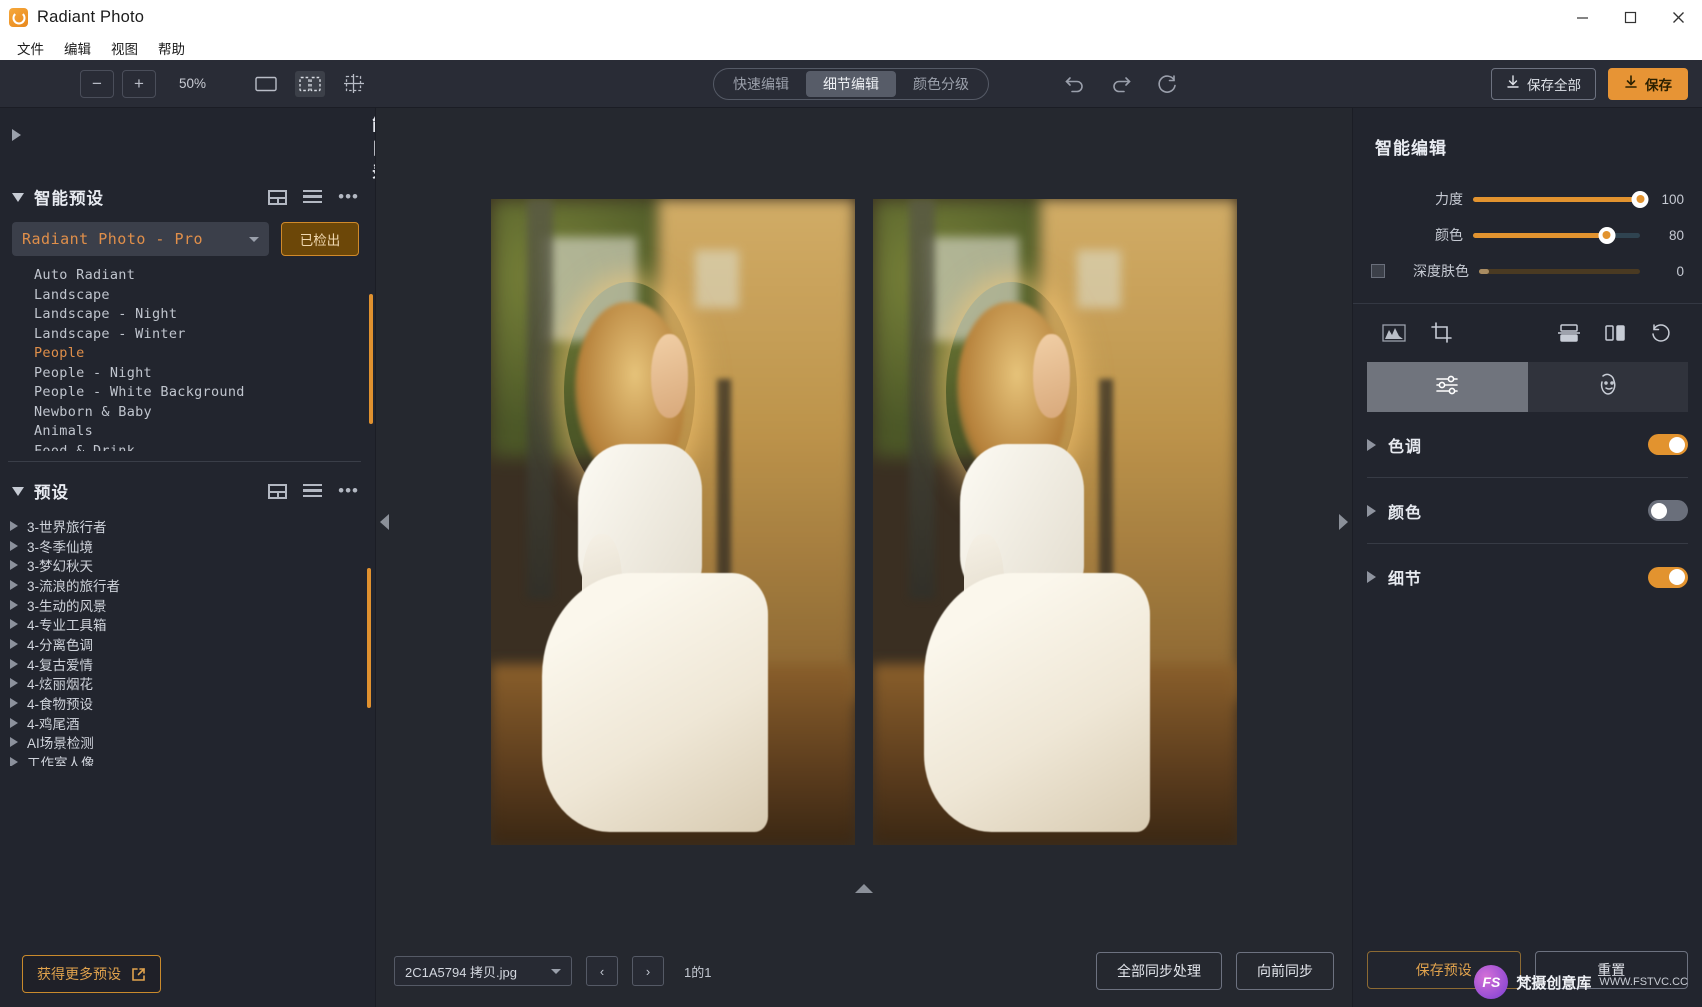 The height and width of the screenshot is (1007, 1702). I want to click on tab-quick-edit: 快速编辑, so click(761, 84).